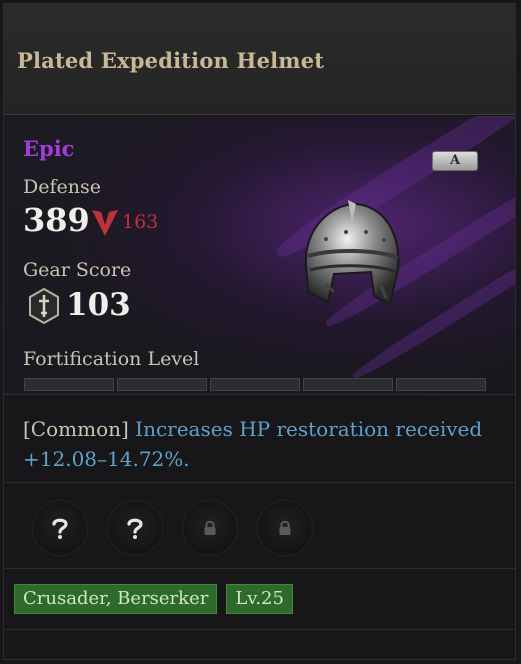 This screenshot has width=521, height=664. I want to click on gear-score-icon, so click(44, 306).